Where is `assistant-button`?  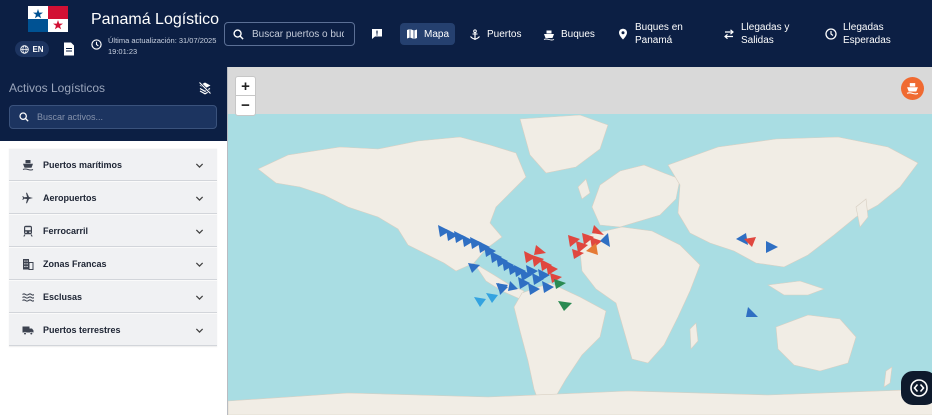
assistant-button is located at coordinates (916, 388).